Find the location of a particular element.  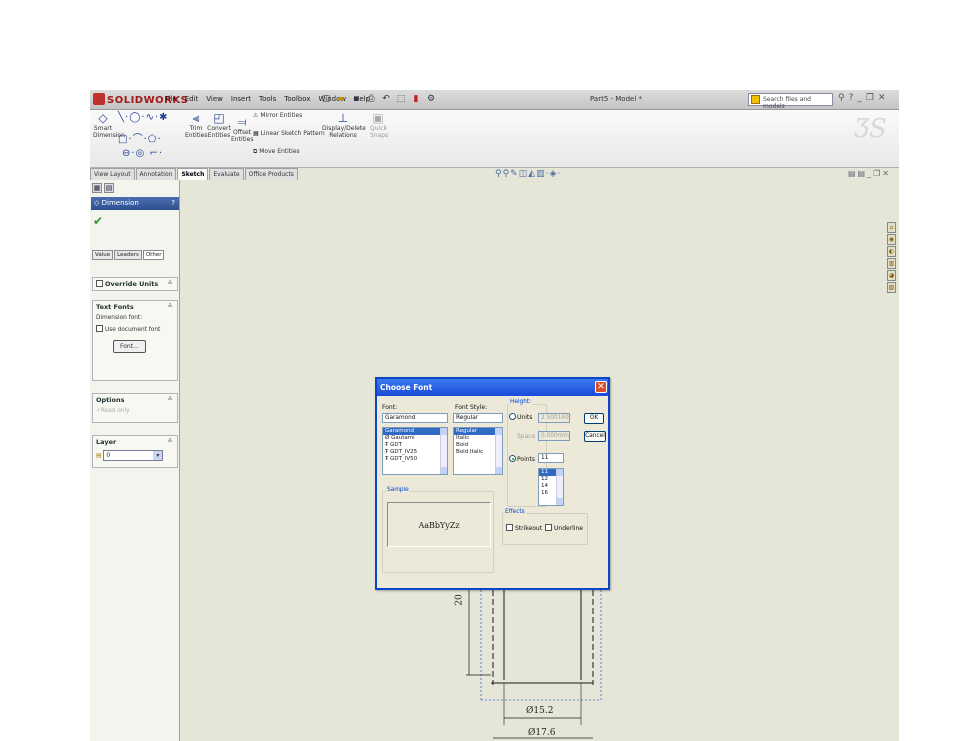

font-list-item: Garamond is located at coordinates (415, 431).